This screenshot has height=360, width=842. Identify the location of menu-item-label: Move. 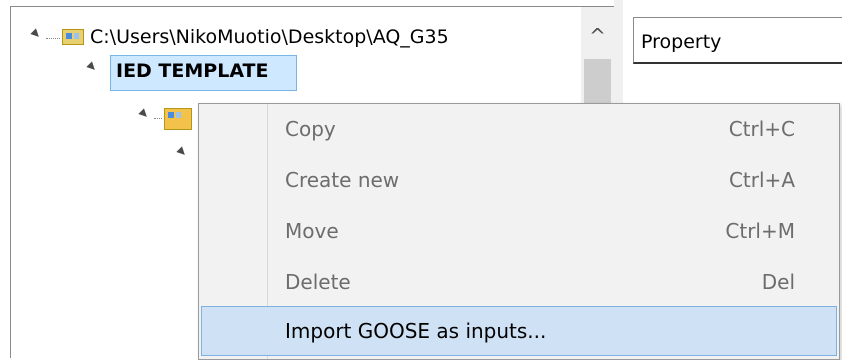
(312, 231).